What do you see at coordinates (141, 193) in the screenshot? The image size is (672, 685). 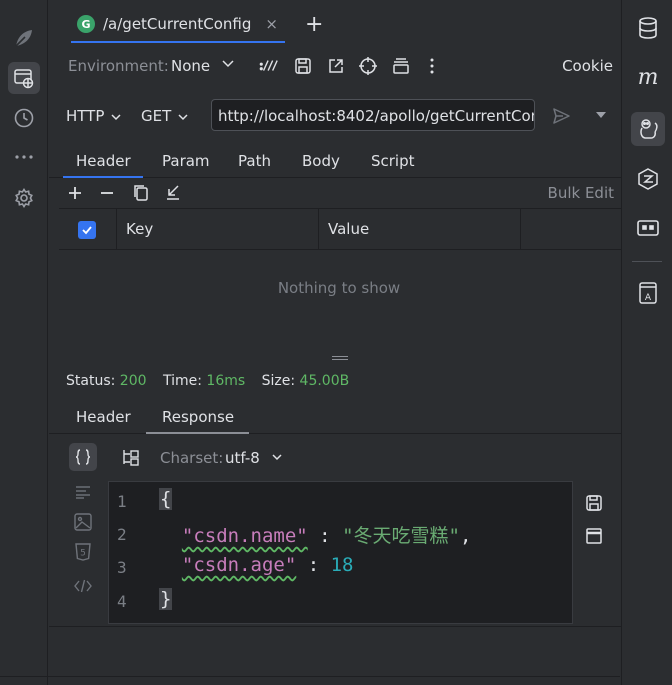 I see `copy-icon` at bounding box center [141, 193].